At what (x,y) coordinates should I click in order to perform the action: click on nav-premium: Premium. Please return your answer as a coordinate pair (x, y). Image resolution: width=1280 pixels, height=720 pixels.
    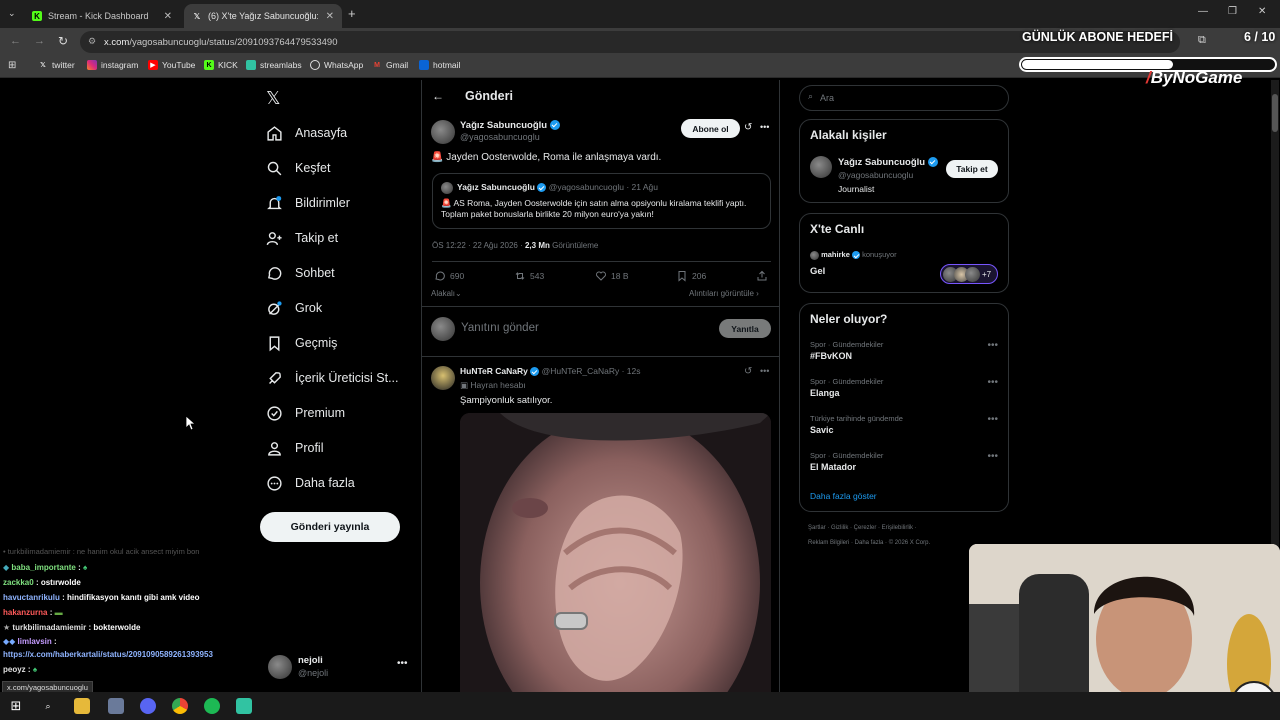
    Looking at the image, I should click on (305, 413).